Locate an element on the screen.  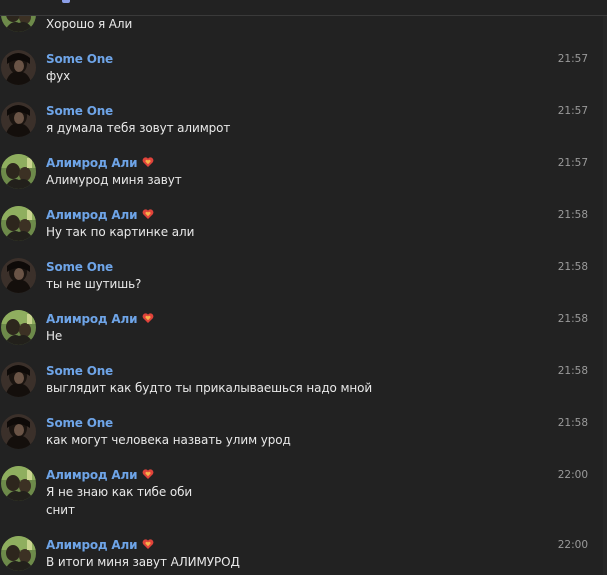
message-text: фух is located at coordinates (58, 76).